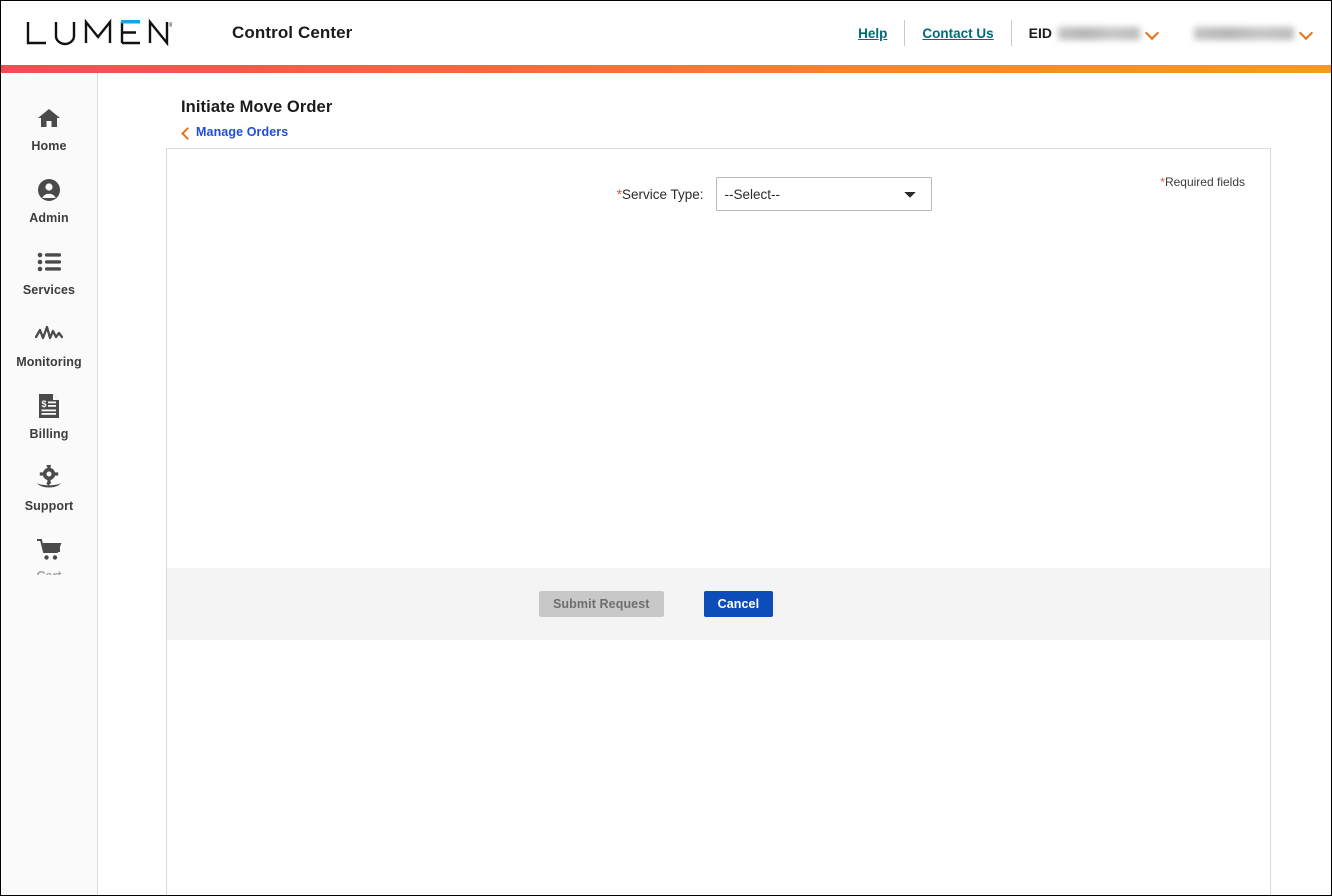 The width and height of the screenshot is (1332, 896). I want to click on sidebar-item-support: Support, so click(49, 499).